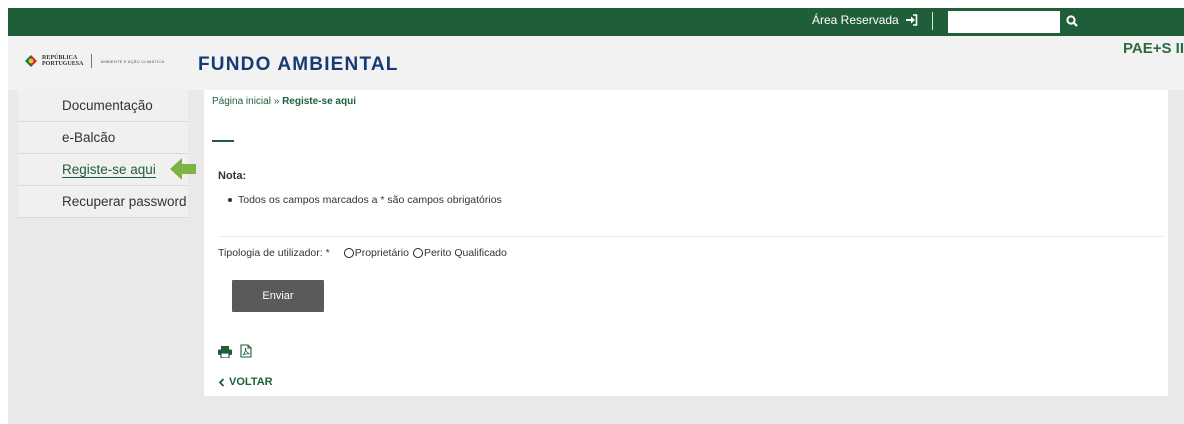  I want to click on topbar-divider, so click(932, 21).